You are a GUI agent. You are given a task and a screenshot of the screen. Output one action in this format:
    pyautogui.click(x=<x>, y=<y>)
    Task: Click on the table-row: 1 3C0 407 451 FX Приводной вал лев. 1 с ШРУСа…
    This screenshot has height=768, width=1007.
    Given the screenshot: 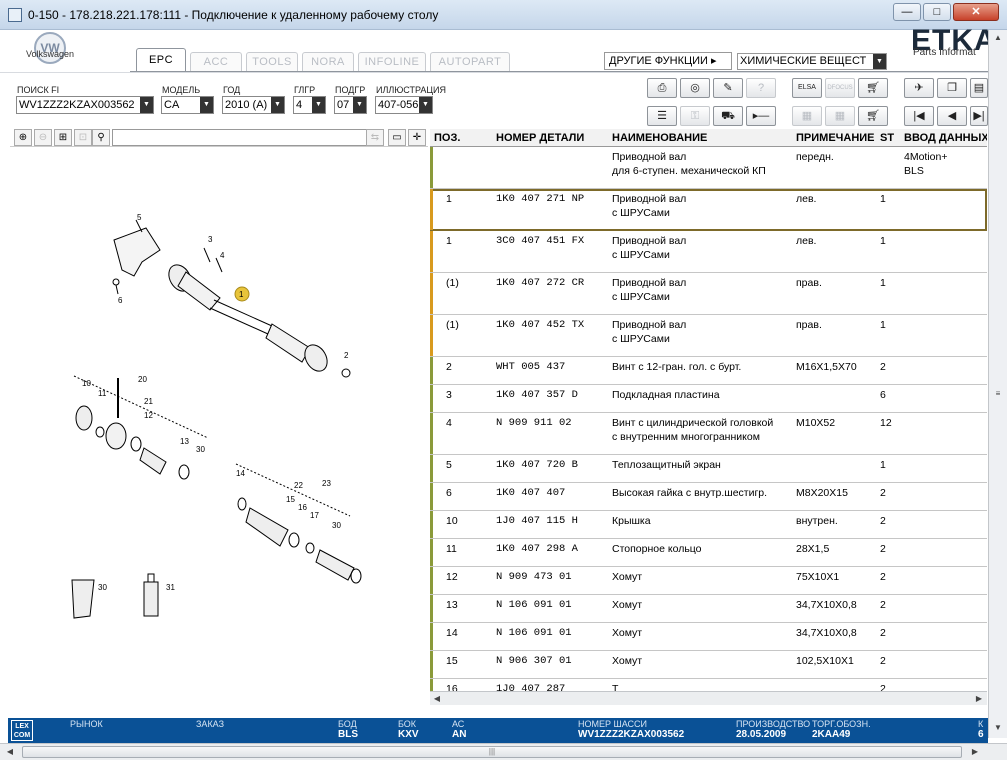 What is the action you would take?
    pyautogui.click(x=708, y=252)
    